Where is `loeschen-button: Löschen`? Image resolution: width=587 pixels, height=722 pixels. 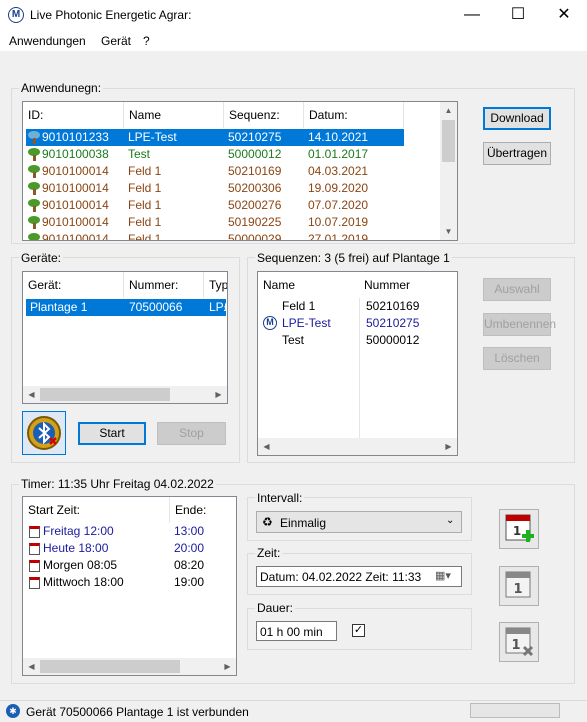 loeschen-button: Löschen is located at coordinates (517, 358).